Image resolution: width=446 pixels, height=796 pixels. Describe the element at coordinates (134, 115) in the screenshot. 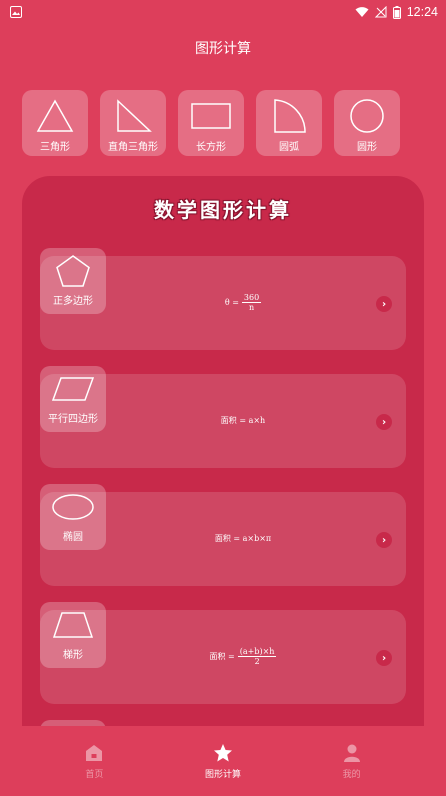

I see `right-triangle-icon` at that location.